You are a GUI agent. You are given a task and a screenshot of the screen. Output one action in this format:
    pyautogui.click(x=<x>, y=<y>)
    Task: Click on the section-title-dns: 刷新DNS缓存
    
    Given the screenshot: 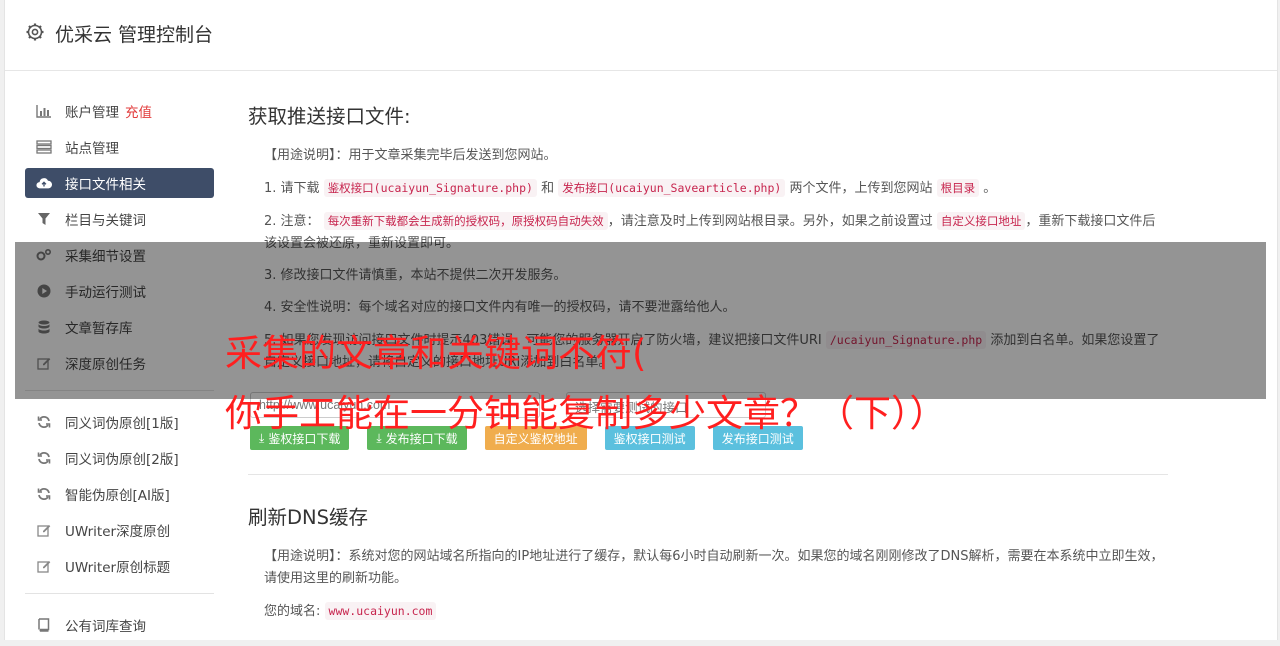 What is the action you would take?
    pyautogui.click(x=308, y=517)
    